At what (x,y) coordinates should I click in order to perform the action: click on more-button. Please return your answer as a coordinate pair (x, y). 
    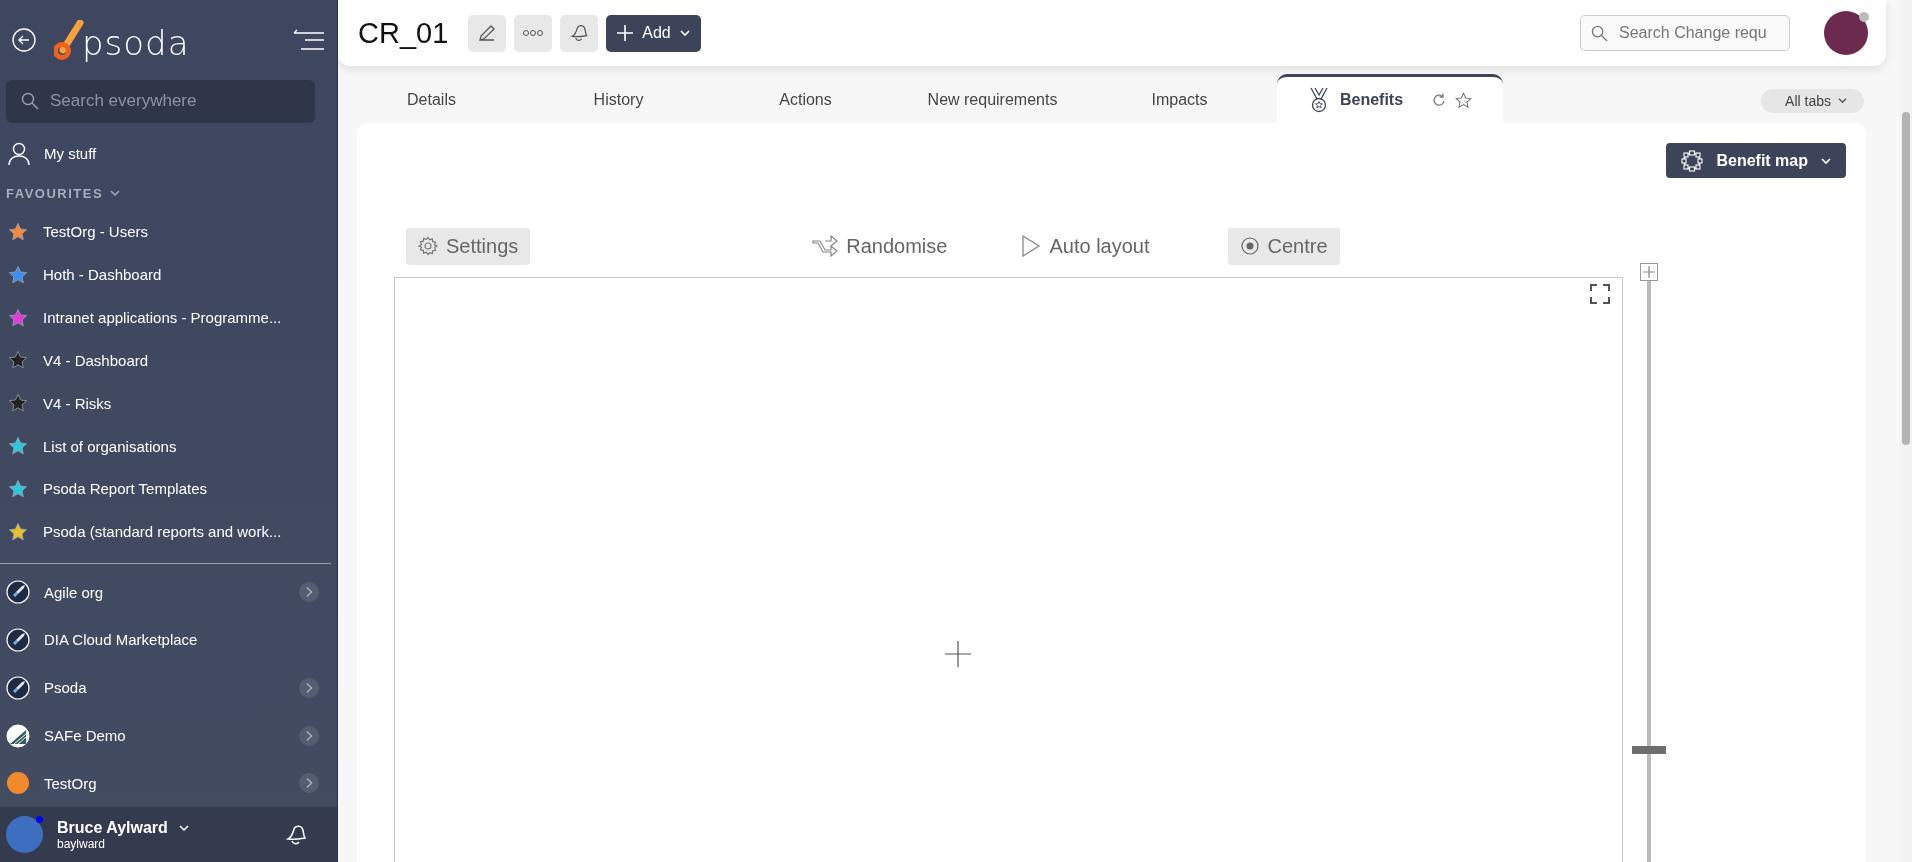
    Looking at the image, I should click on (533, 33).